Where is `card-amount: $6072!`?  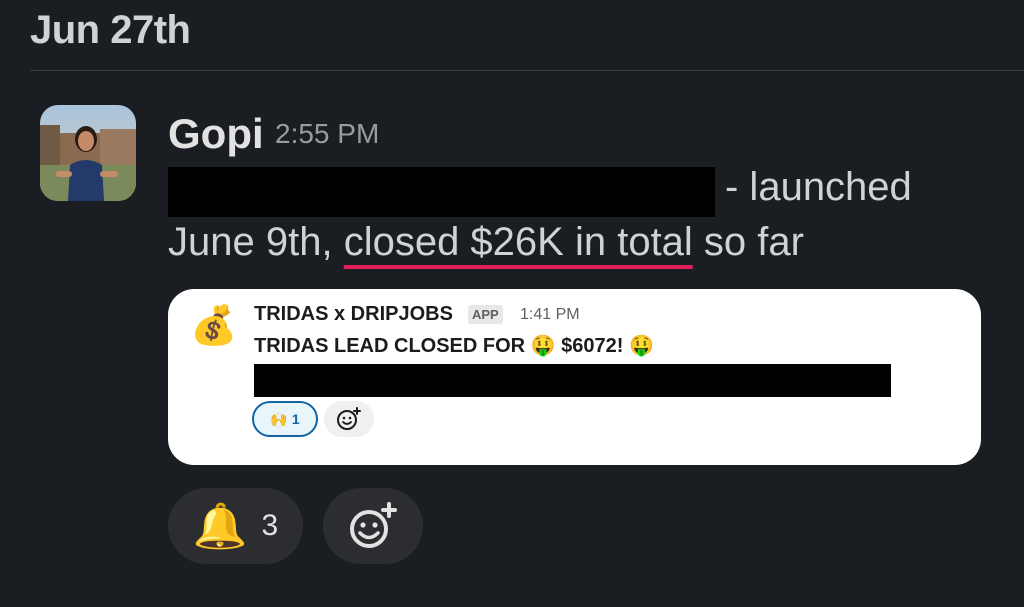 card-amount: $6072! is located at coordinates (592, 346).